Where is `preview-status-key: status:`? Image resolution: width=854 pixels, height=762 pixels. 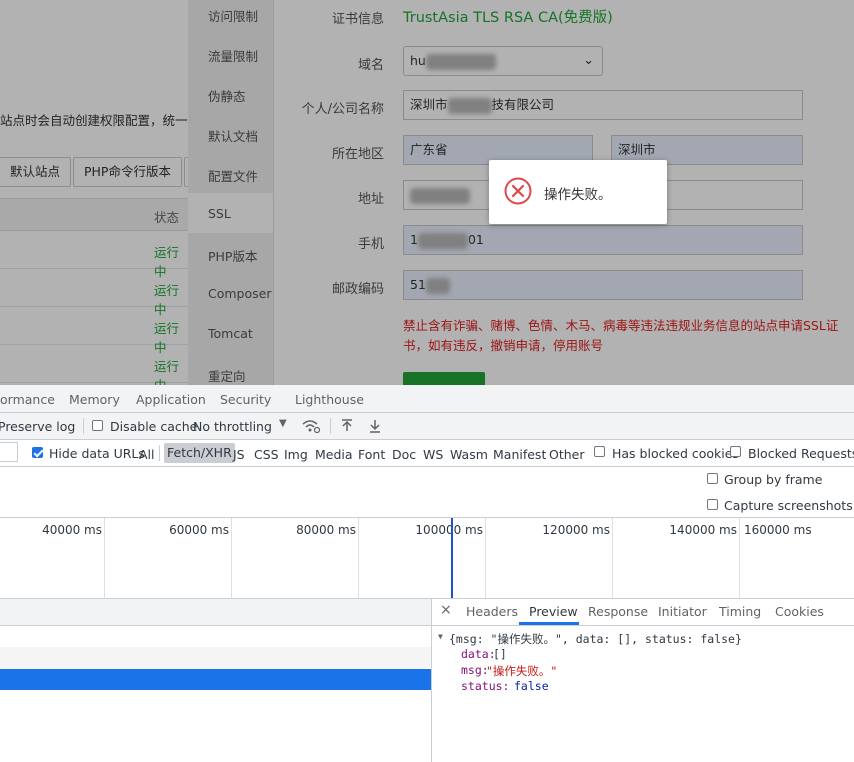 preview-status-key: status: is located at coordinates (485, 686).